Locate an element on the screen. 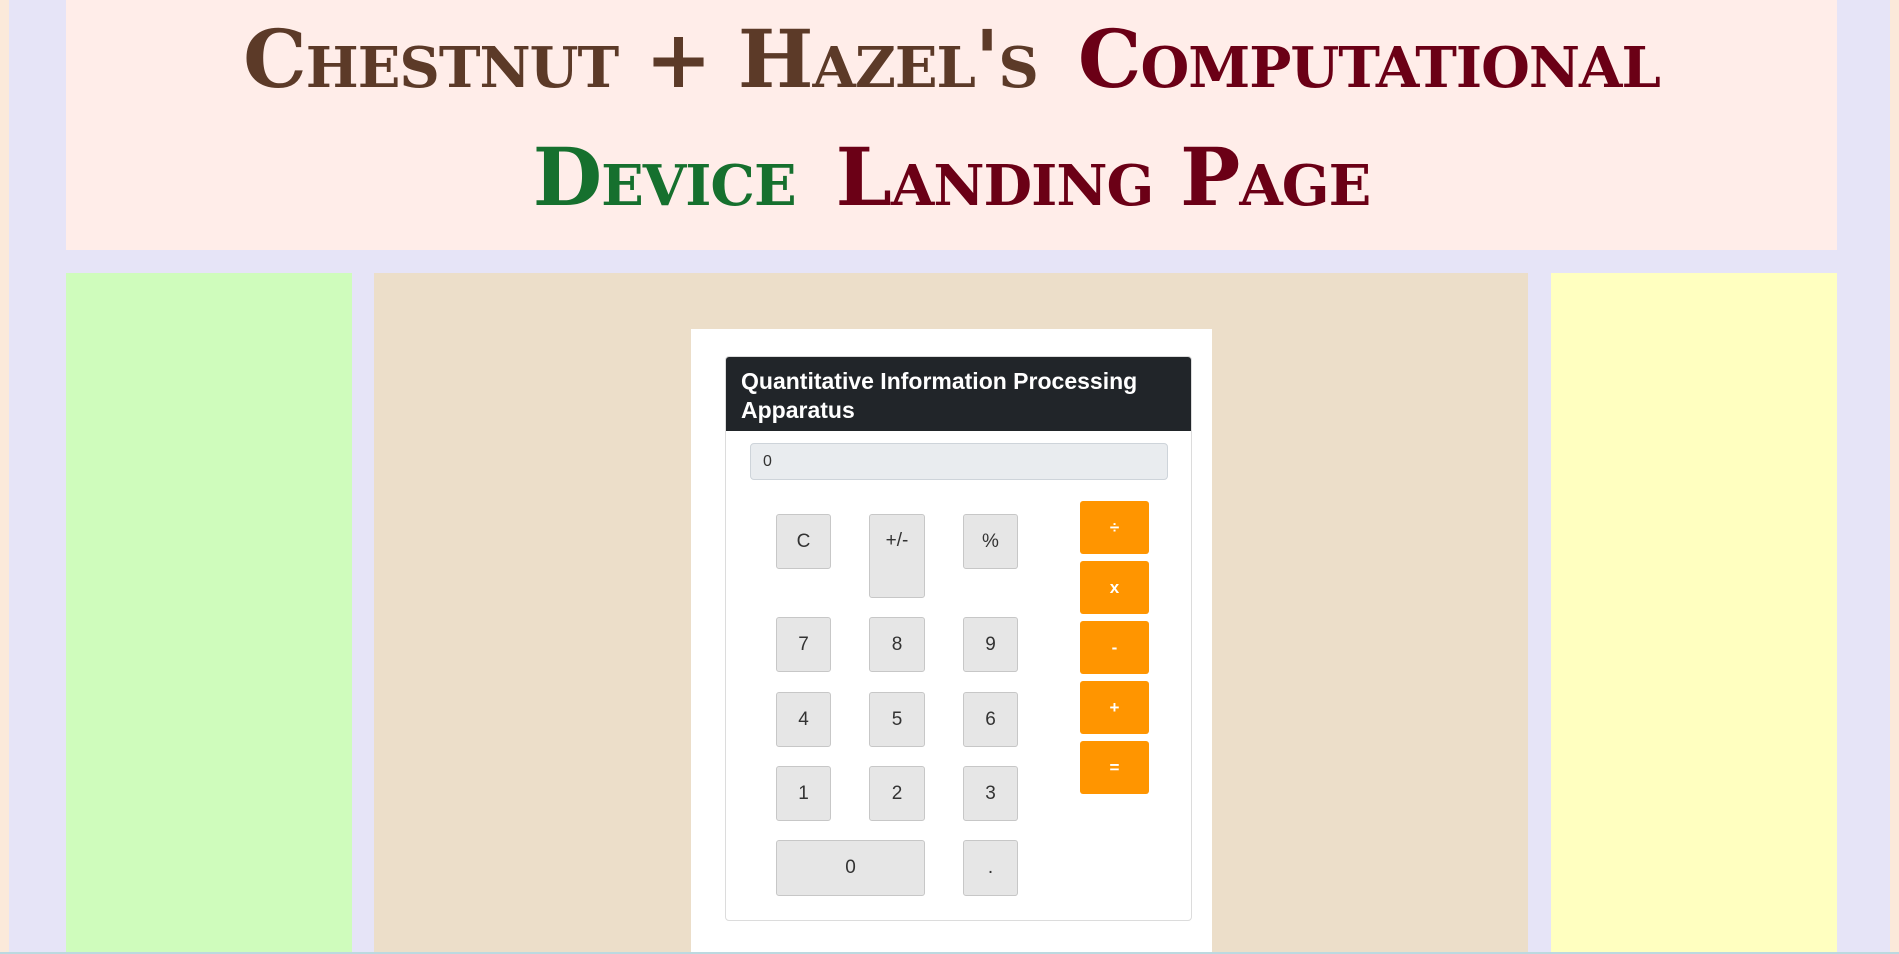 The image size is (1899, 954). add-button: + is located at coordinates (1114, 707).